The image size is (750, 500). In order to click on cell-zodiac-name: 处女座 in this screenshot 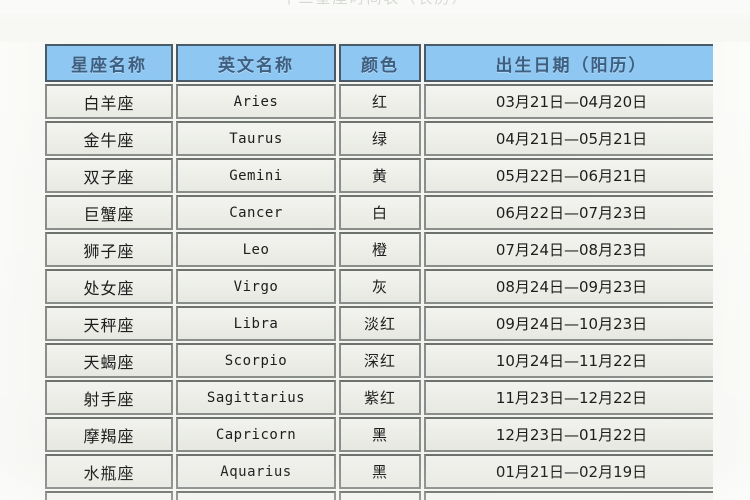, I will do `click(109, 286)`.